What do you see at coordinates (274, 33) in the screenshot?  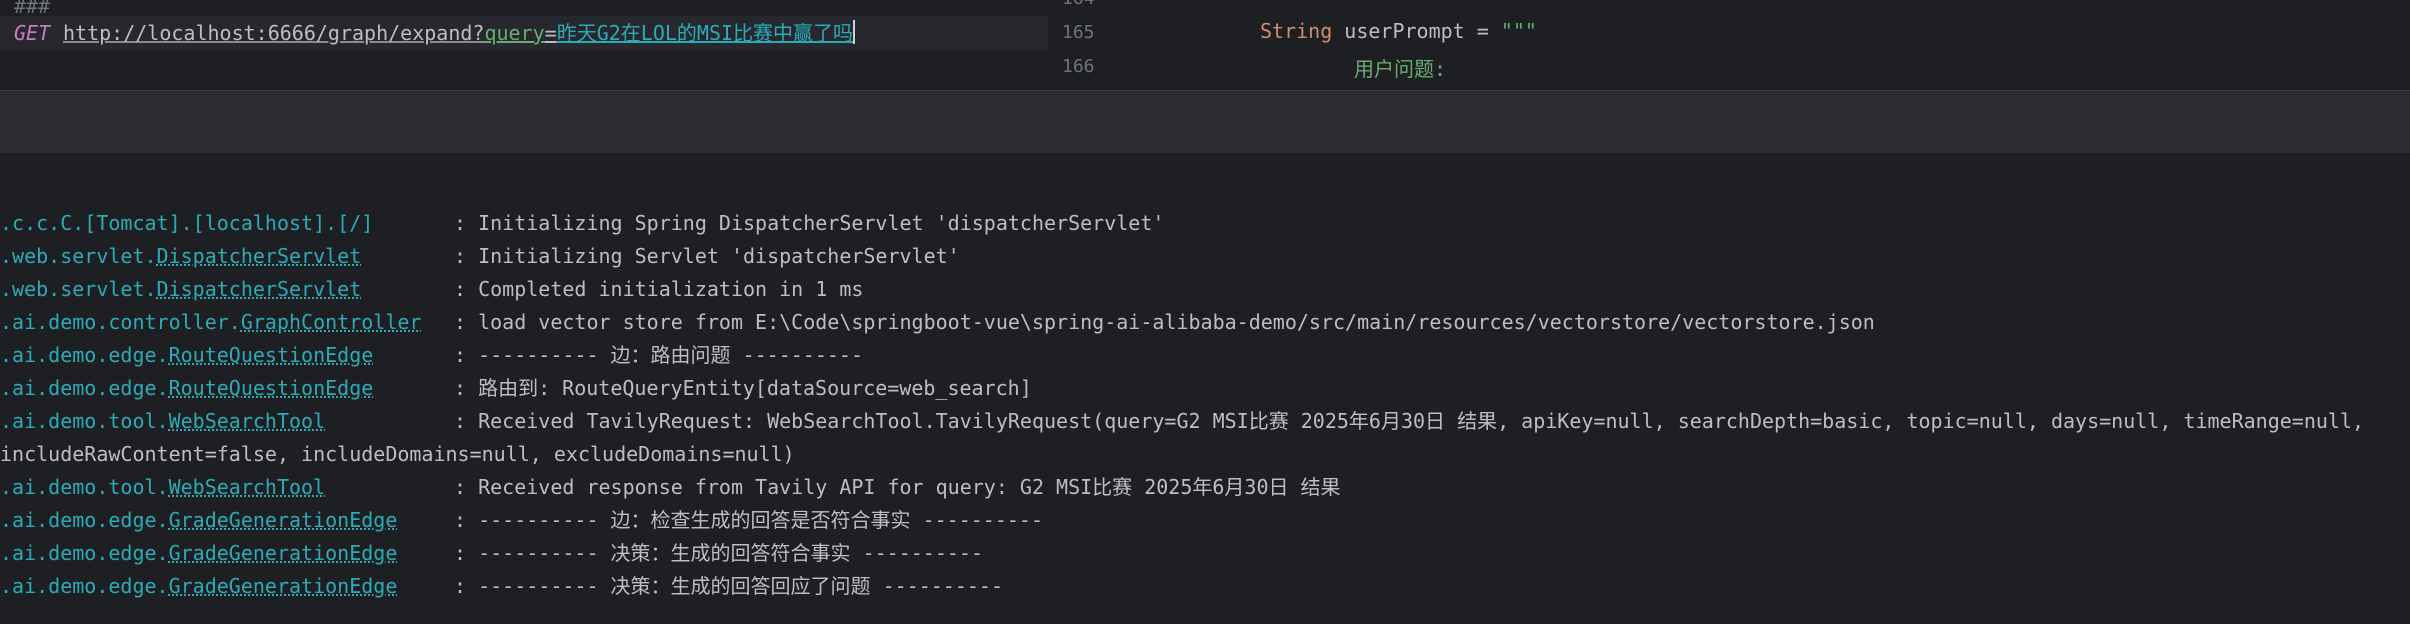 I see `url-host: http://localhost:6666/graph/expand?` at bounding box center [274, 33].